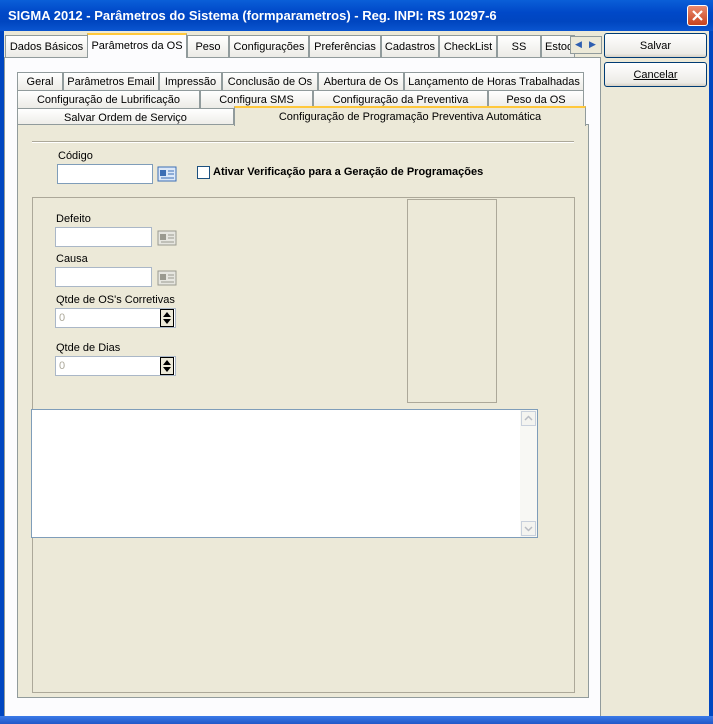 This screenshot has width=713, height=724. What do you see at coordinates (578, 44) in the screenshot?
I see `chevron-left-icon: ◀` at bounding box center [578, 44].